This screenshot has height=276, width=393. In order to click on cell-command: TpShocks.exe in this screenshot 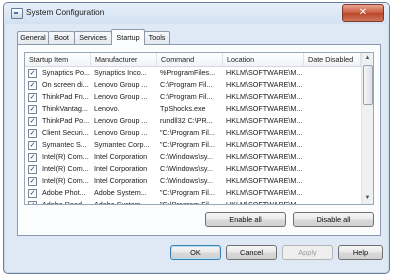, I will do `click(183, 108)`.